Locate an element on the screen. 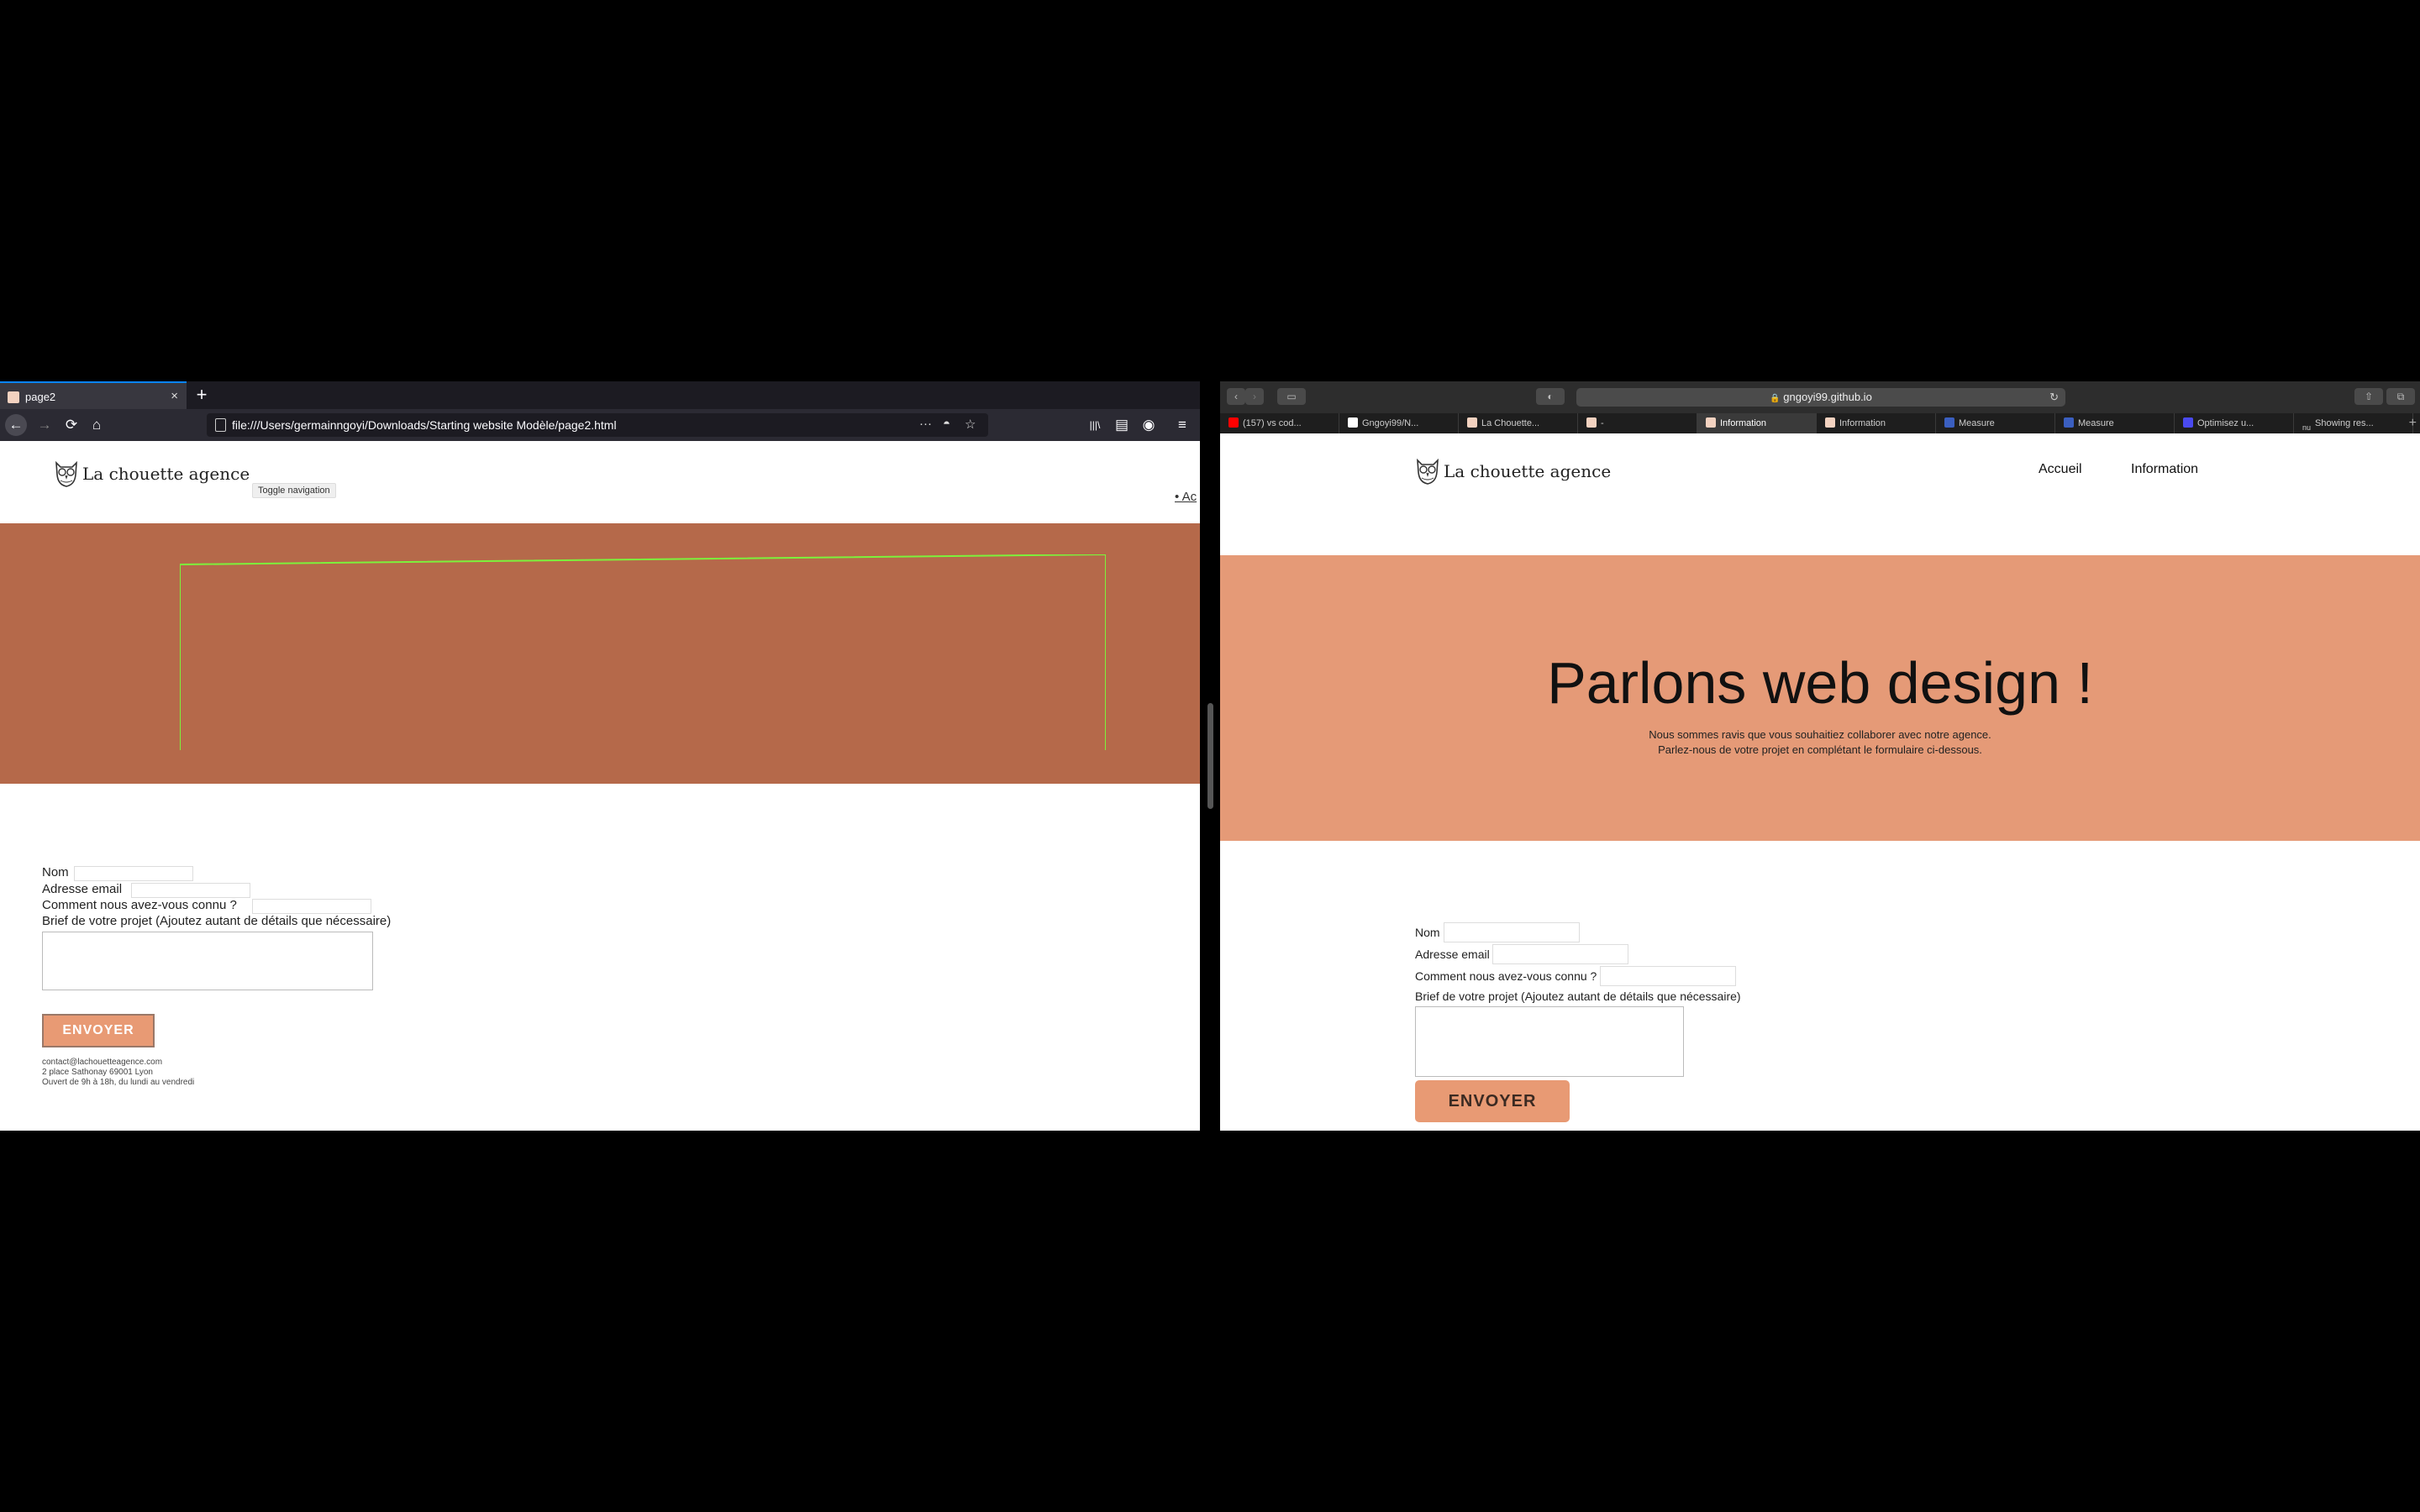 The image size is (2420, 1512). page-icon is located at coordinates (220, 425).